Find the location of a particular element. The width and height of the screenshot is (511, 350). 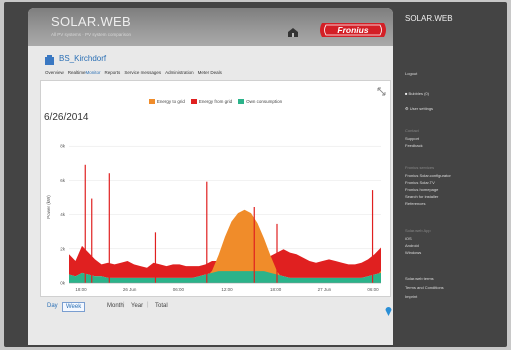

fronius-service-link-label: Fronius Solar.TV is located at coordinates (420, 182).